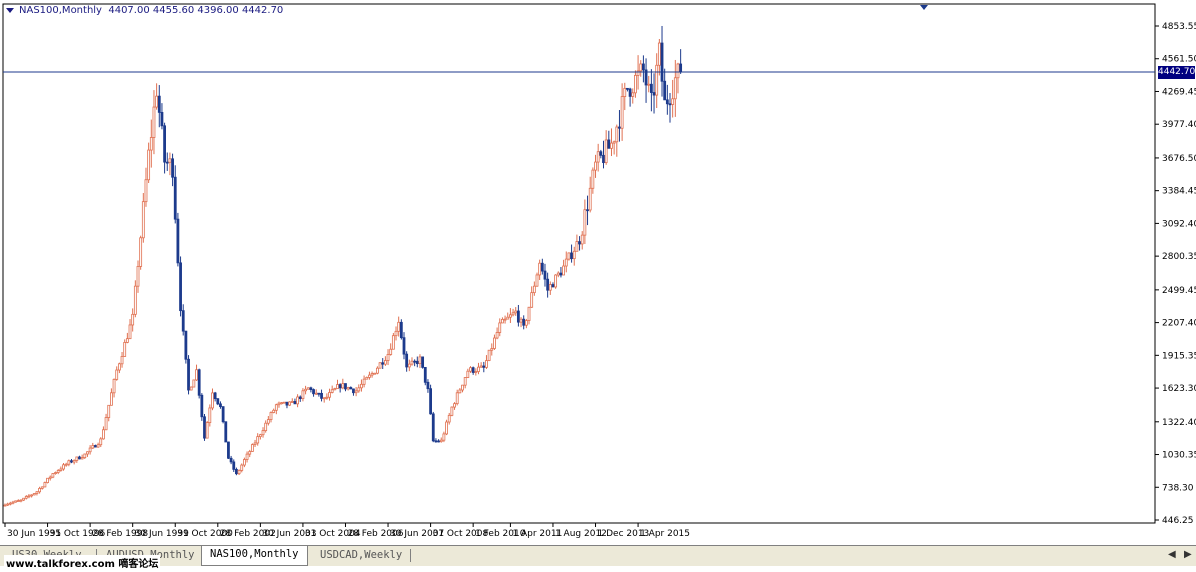 The image size is (1196, 572). I want to click on tab-nas100-monthly: NAS100,Monthly, so click(254, 556).